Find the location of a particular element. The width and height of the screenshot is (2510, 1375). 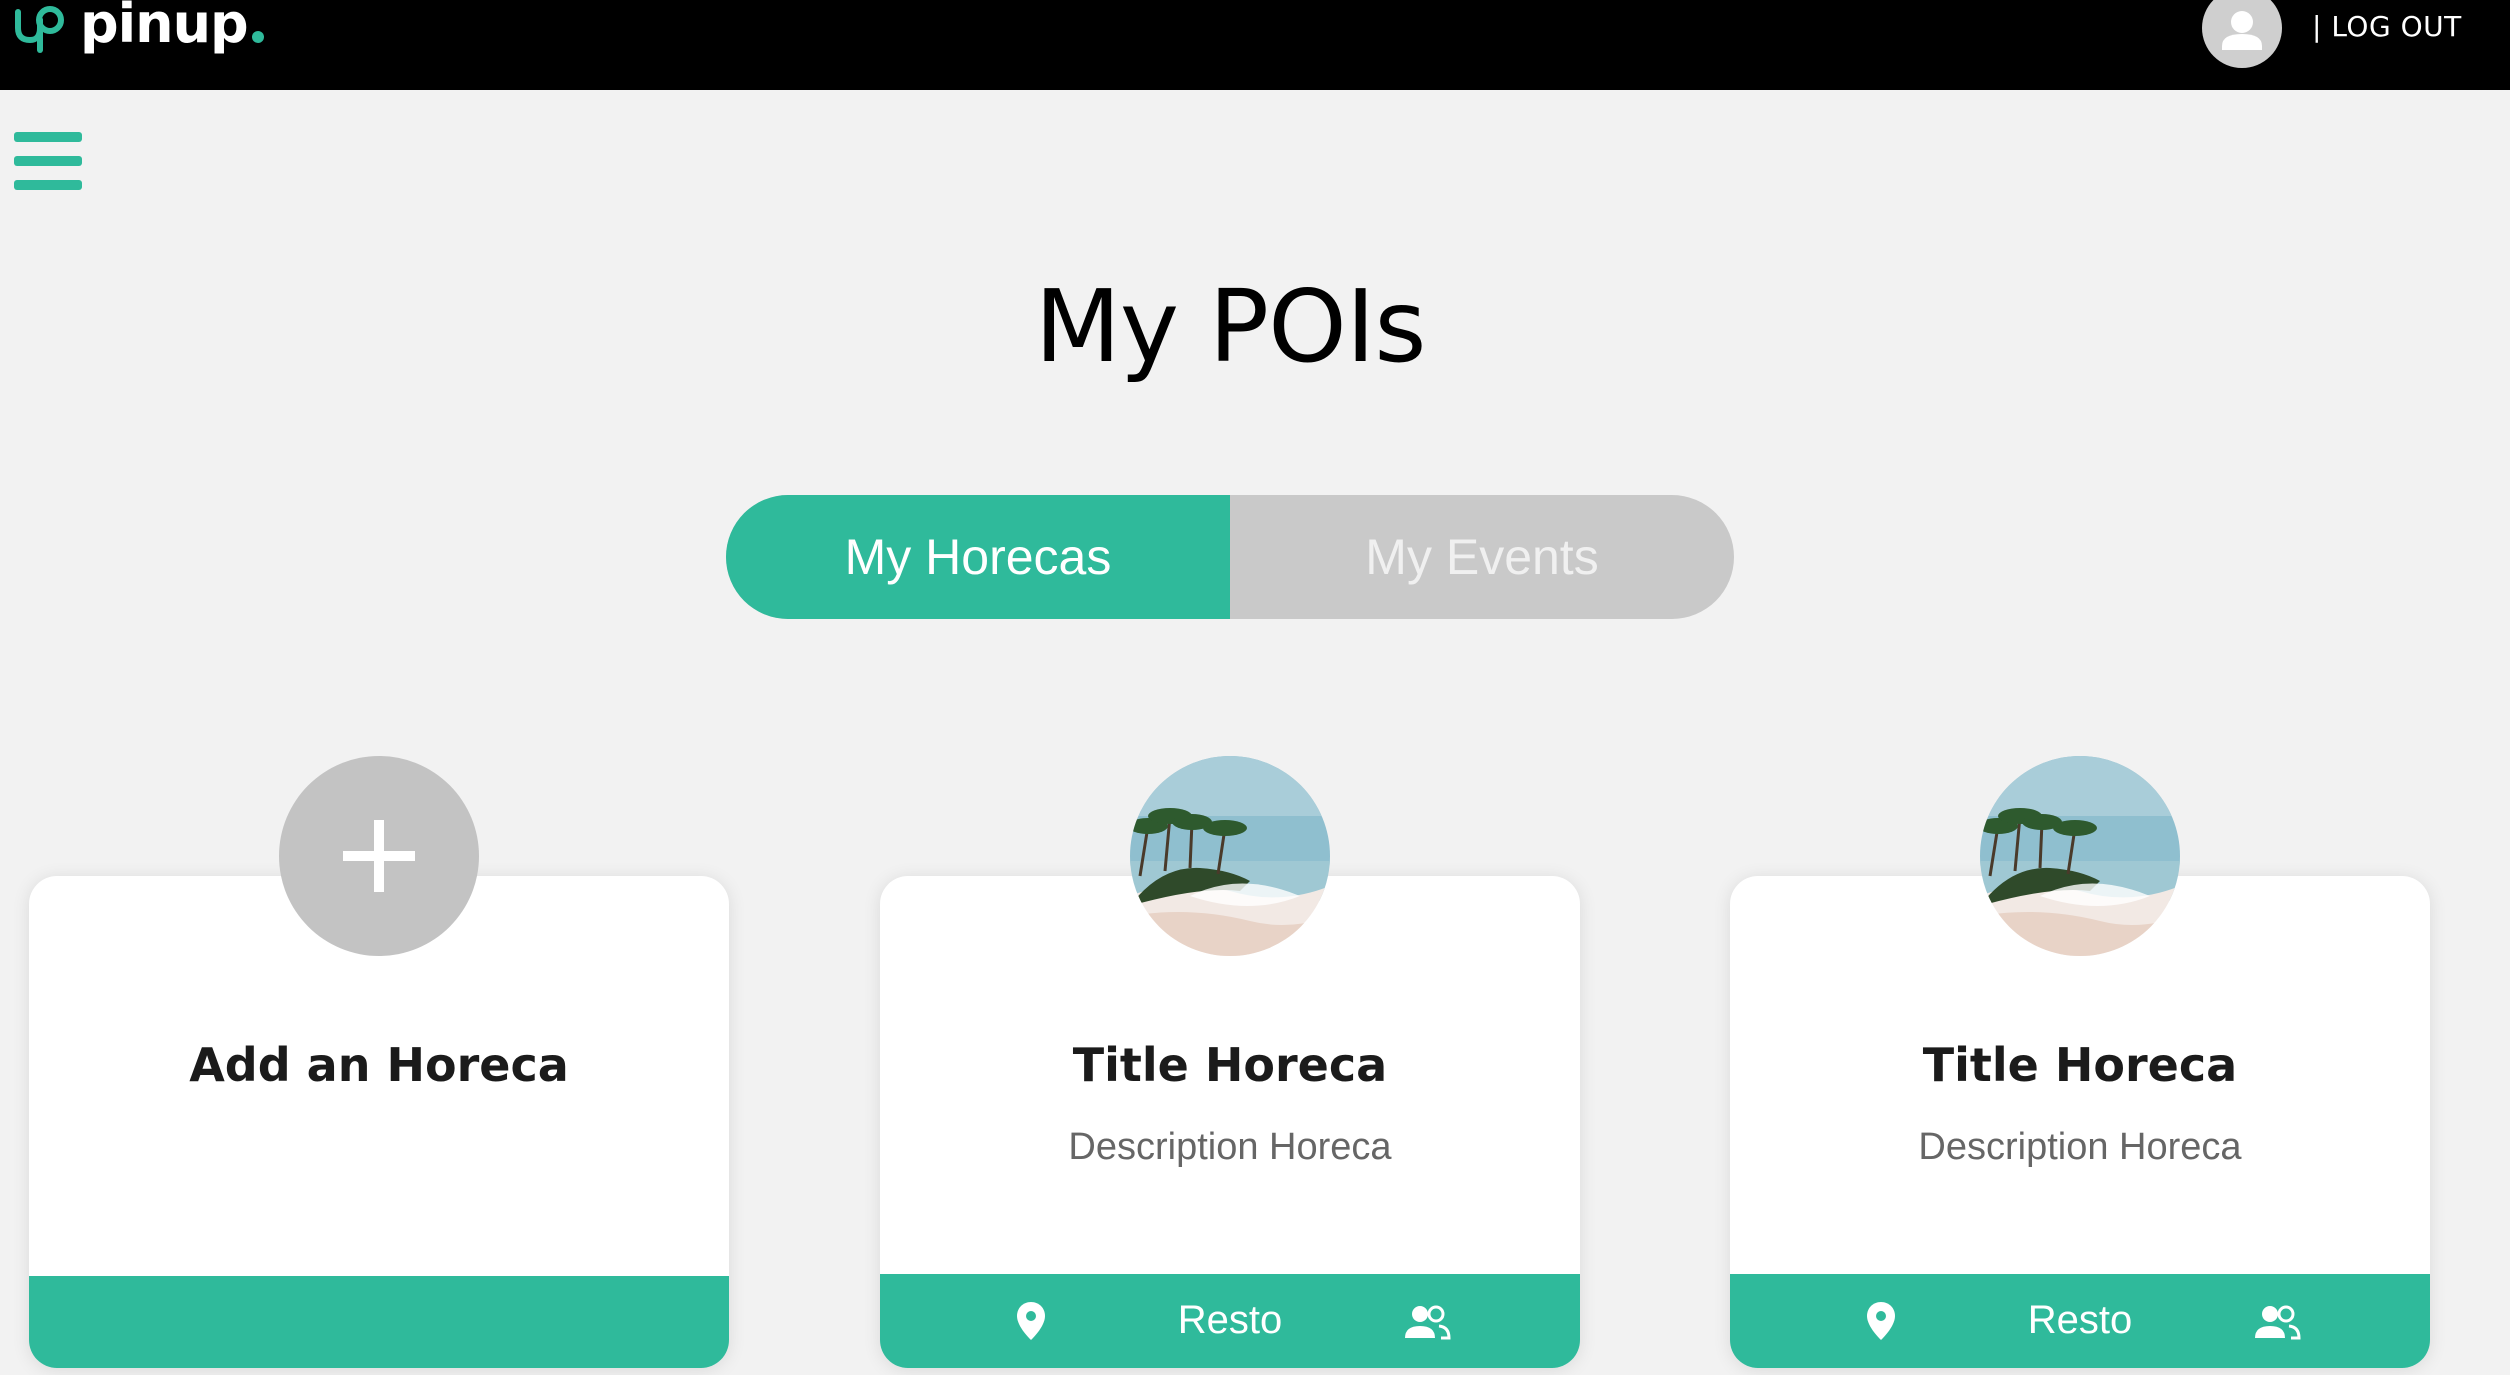

tab-my-horecas: My Horecas is located at coordinates (978, 557).